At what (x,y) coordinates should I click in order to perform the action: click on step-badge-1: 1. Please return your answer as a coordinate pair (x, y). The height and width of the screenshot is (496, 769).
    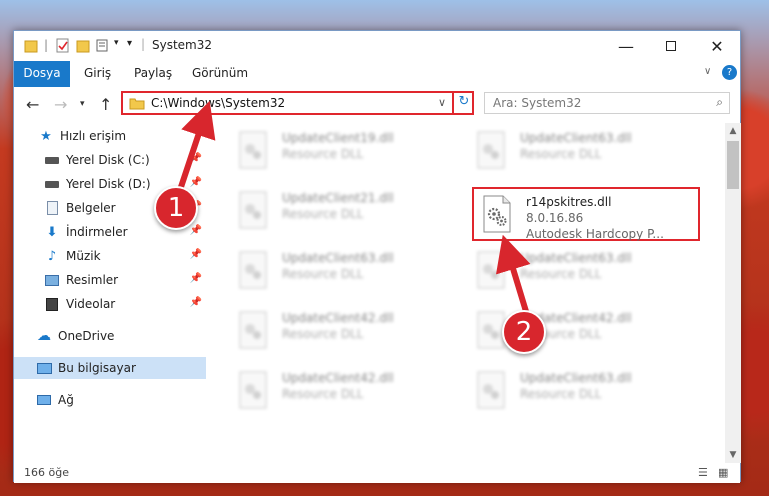
    Looking at the image, I should click on (176, 208).